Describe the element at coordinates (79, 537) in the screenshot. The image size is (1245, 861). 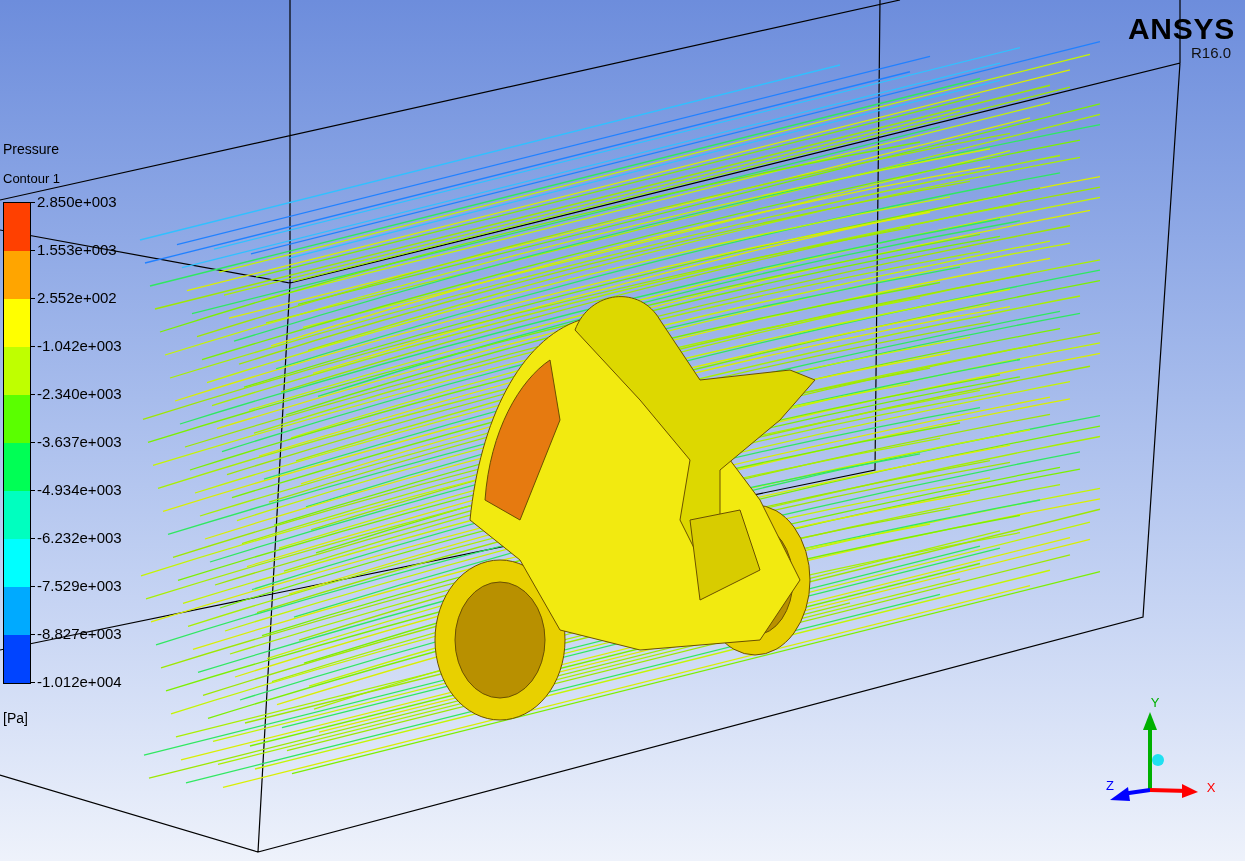
I see `legend-value: -6.232e+003` at that location.